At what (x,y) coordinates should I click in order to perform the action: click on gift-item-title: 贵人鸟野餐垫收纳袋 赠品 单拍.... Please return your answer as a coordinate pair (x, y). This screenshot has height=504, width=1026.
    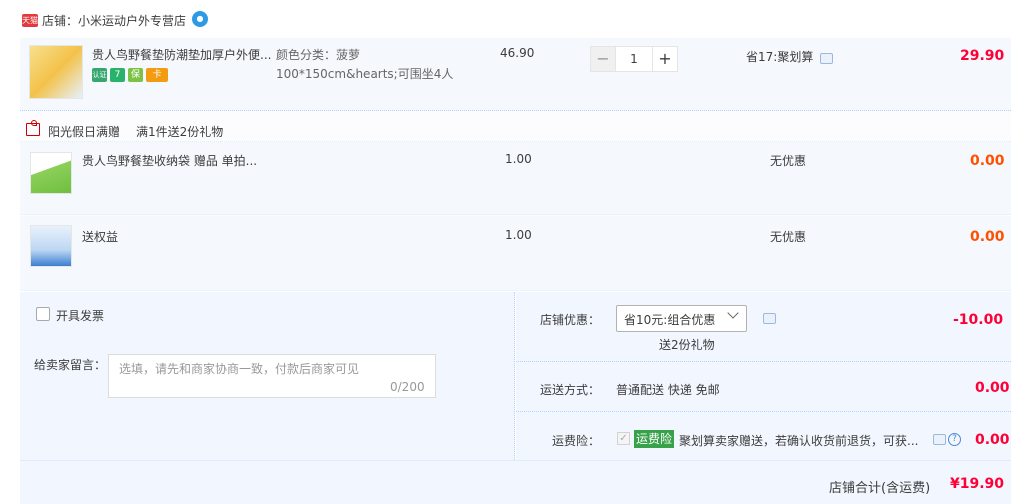
    Looking at the image, I should click on (169, 160).